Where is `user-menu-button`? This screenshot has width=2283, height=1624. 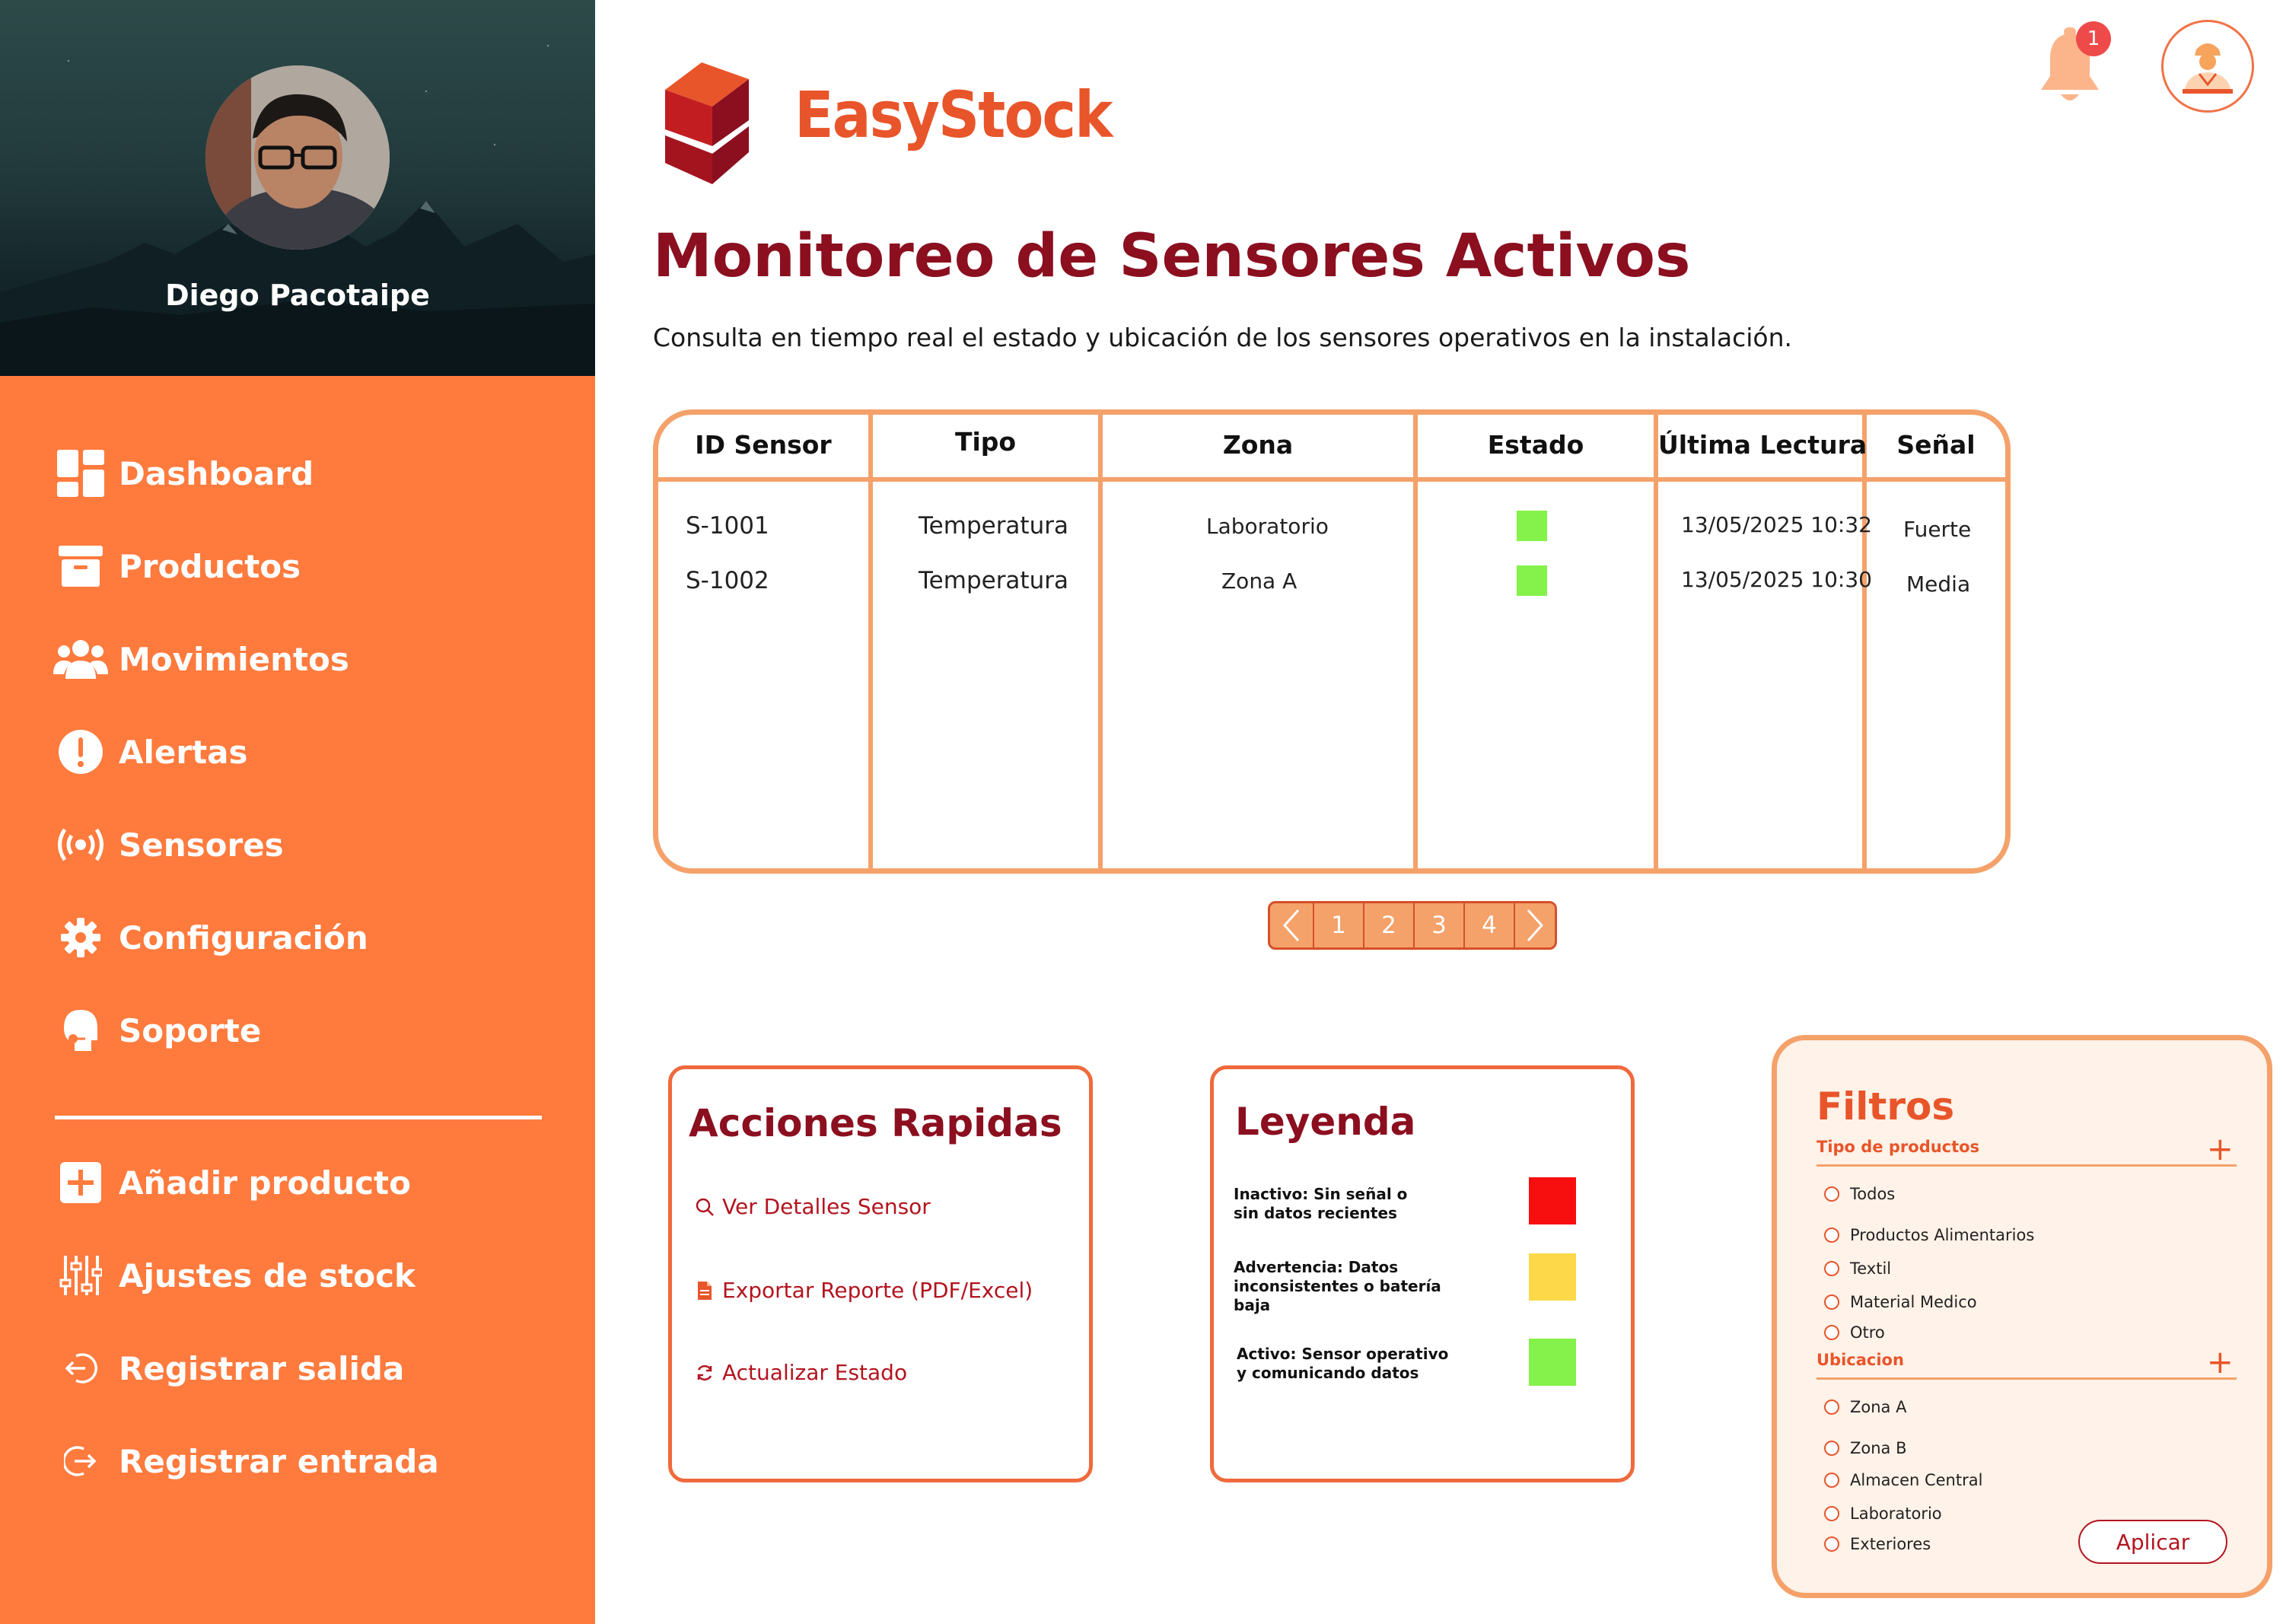
user-menu-button is located at coordinates (2207, 66).